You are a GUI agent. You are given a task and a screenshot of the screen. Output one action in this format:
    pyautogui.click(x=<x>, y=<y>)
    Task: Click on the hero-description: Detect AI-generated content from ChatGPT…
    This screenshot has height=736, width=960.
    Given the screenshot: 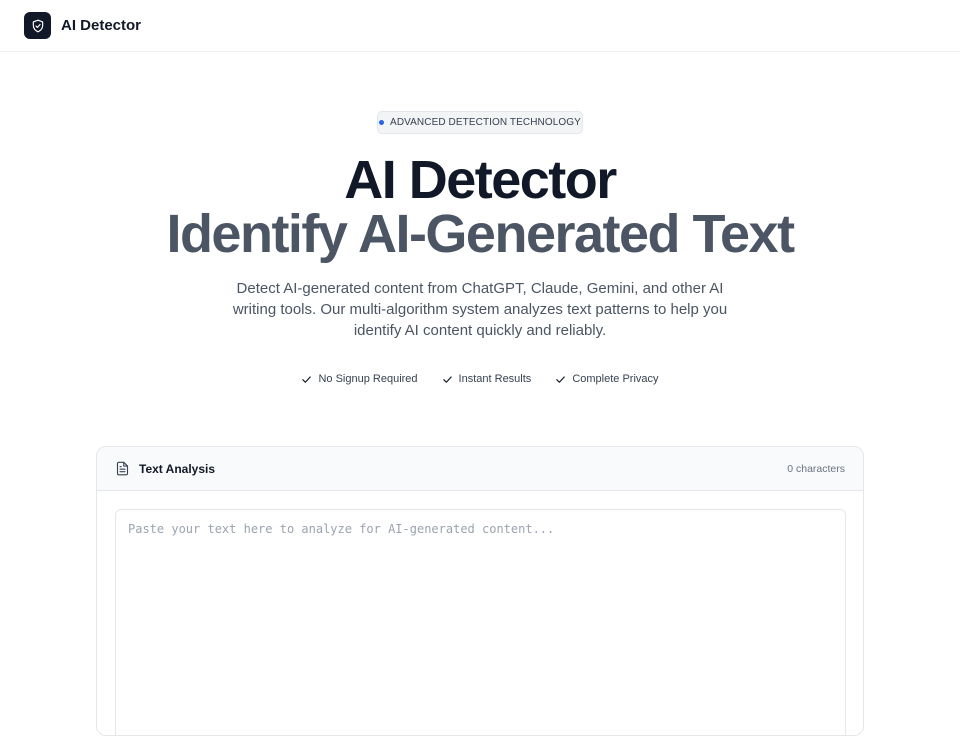 What is the action you would take?
    pyautogui.click(x=480, y=309)
    